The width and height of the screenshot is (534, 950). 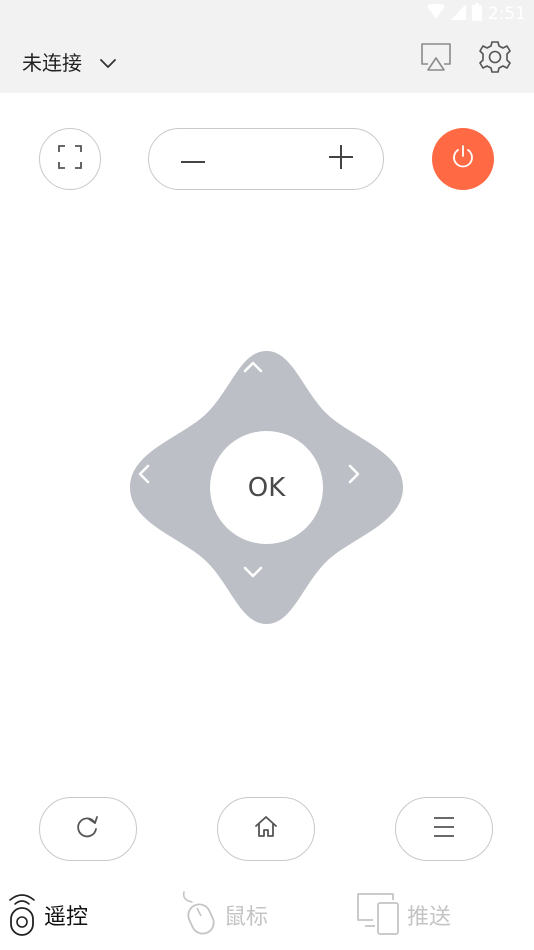 I want to click on status-time: 2:51, so click(x=506, y=14).